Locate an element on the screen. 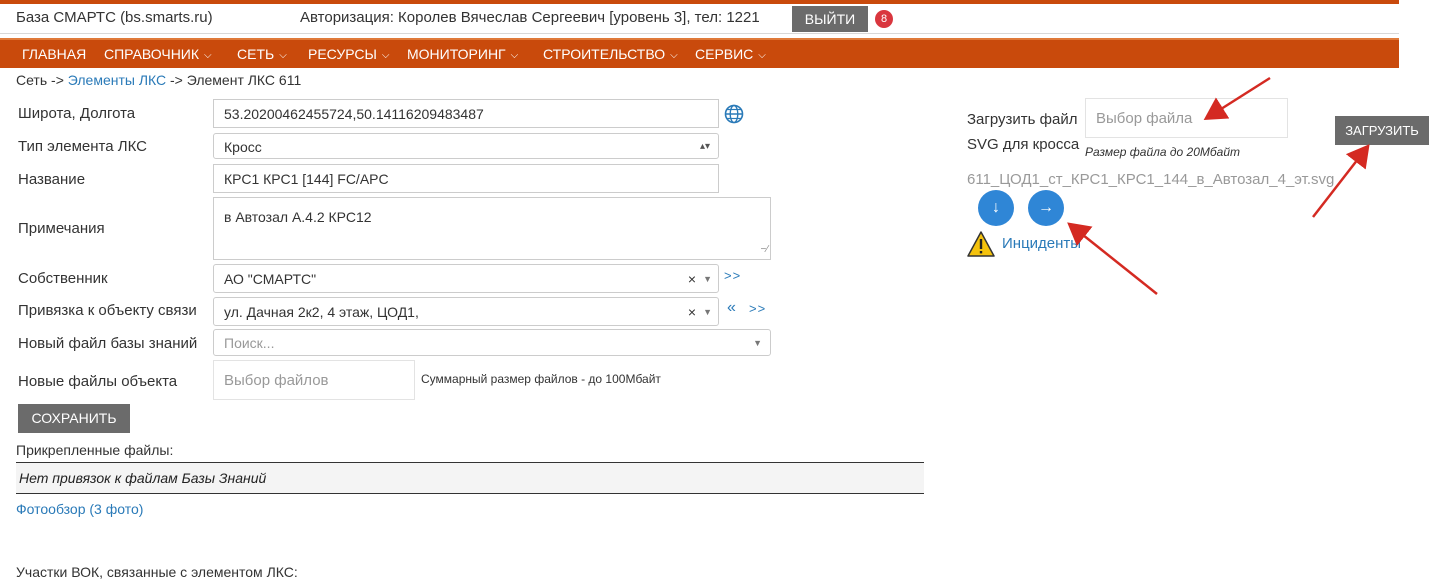 The image size is (1429, 580). annotation-arrow-upload-button is located at coordinates (1341, 181).